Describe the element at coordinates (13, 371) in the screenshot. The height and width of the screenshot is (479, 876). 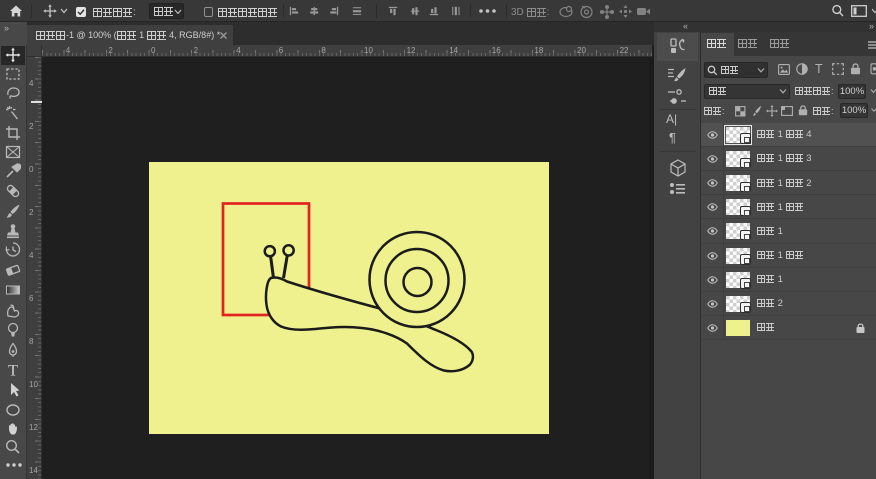
I see `svg-text: T` at that location.